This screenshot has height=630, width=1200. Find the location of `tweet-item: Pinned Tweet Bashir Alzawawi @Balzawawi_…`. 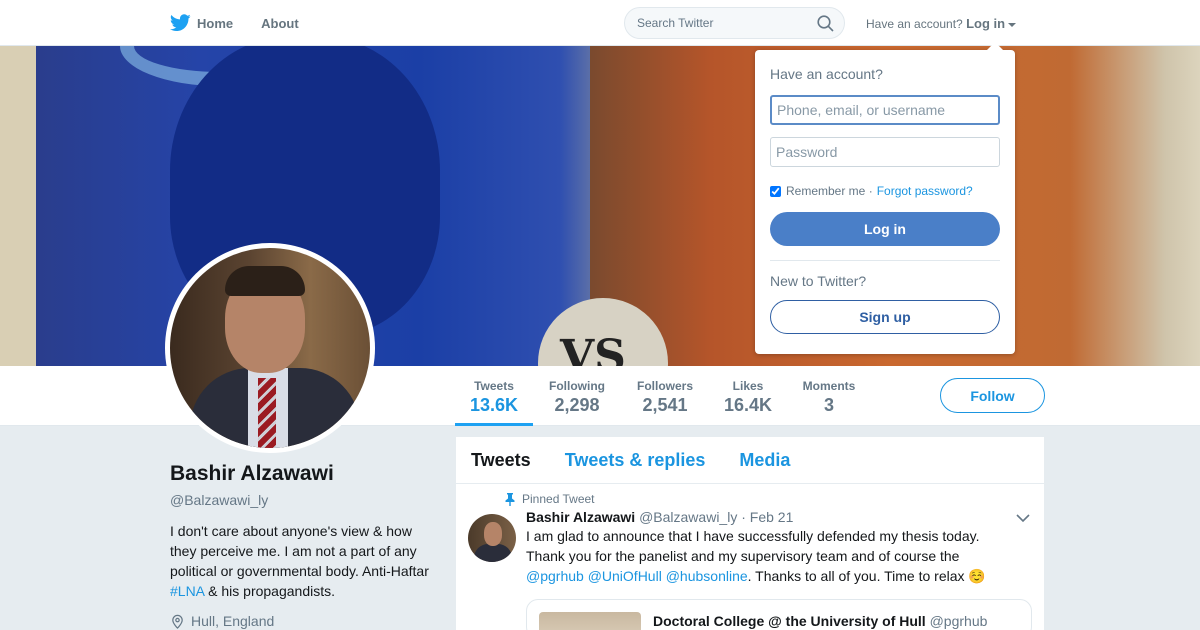

tweet-item: Pinned Tweet Bashir Alzawawi @Balzawawi_… is located at coordinates (750, 557).